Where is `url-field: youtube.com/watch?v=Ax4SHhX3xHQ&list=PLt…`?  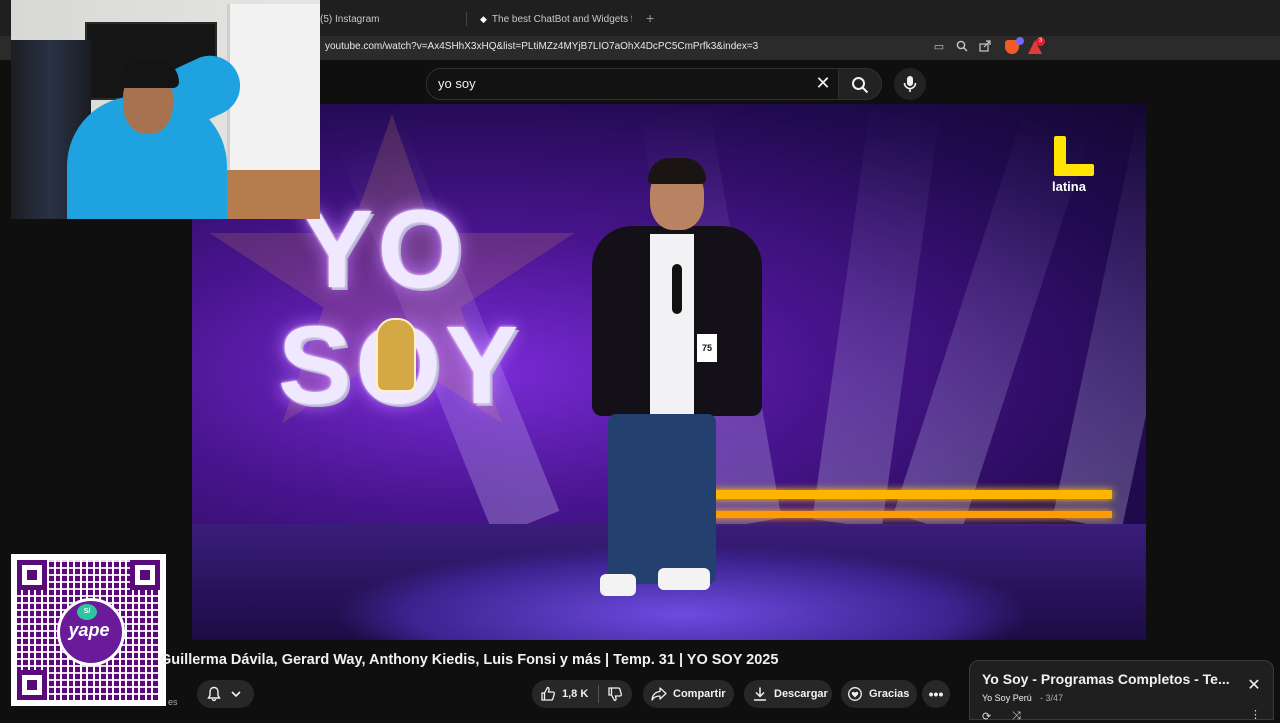 url-field: youtube.com/watch?v=Ax4SHhX3xHQ&list=PLt… is located at coordinates (541, 46).